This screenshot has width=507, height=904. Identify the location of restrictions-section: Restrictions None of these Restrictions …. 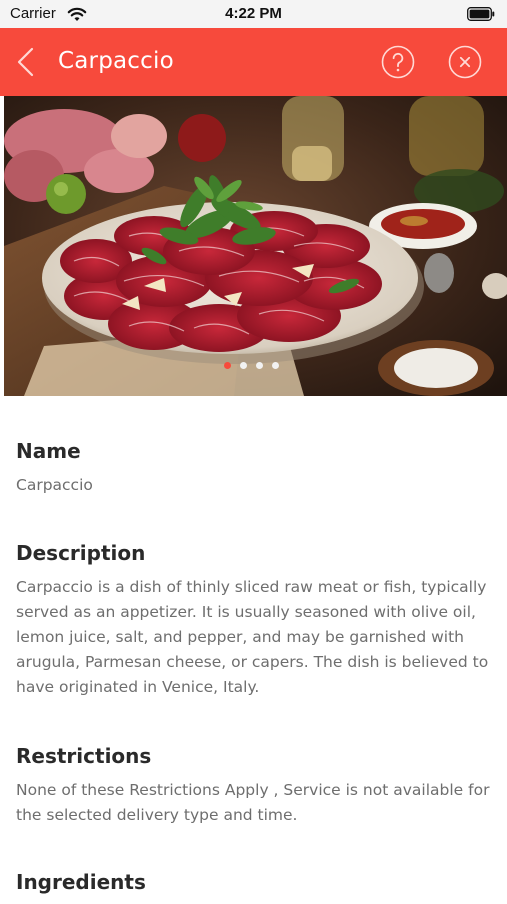
(254, 785).